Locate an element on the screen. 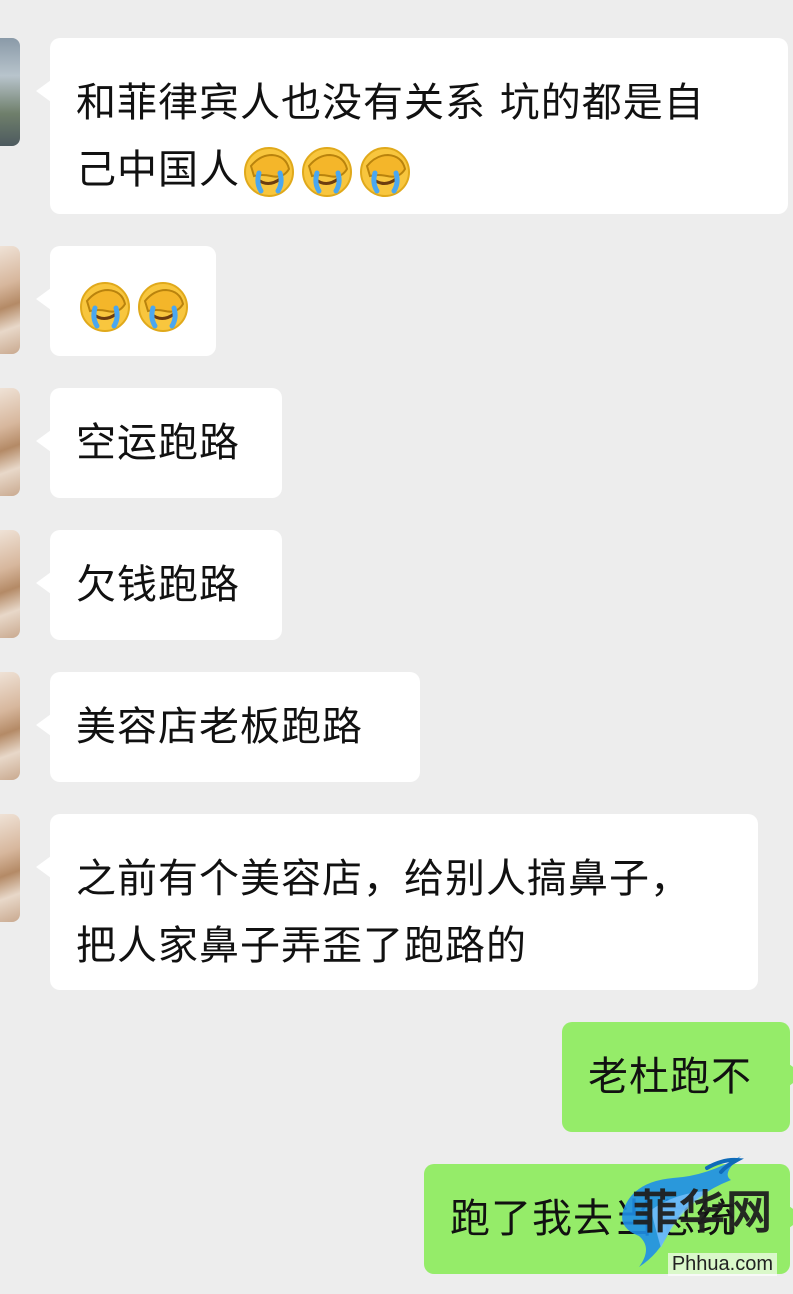 This screenshot has height=1294, width=793. message-line: 老杜跑不 is located at coordinates (670, 1077).